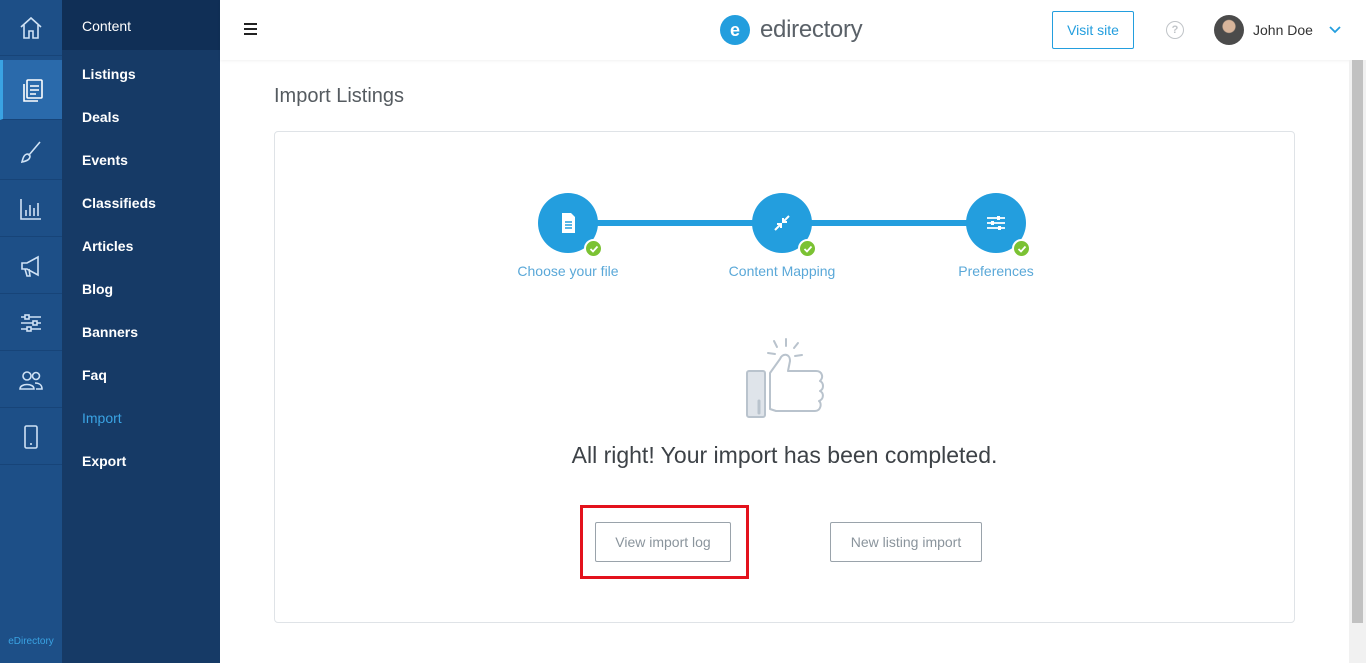 This screenshot has height=663, width=1366. What do you see at coordinates (31, 90) in the screenshot?
I see `content-icon` at bounding box center [31, 90].